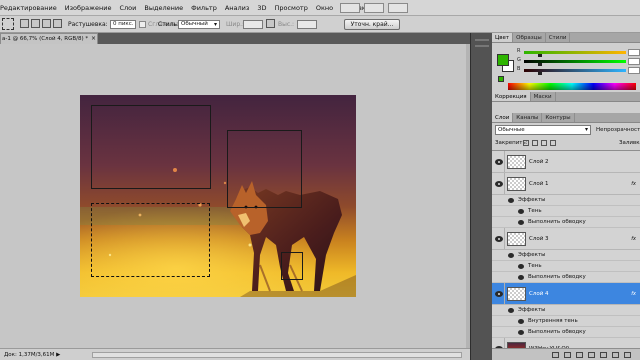 The width and height of the screenshot is (640, 360). What do you see at coordinates (528, 117) in the screenshot?
I see `panel-tab: Каналы` at bounding box center [528, 117].